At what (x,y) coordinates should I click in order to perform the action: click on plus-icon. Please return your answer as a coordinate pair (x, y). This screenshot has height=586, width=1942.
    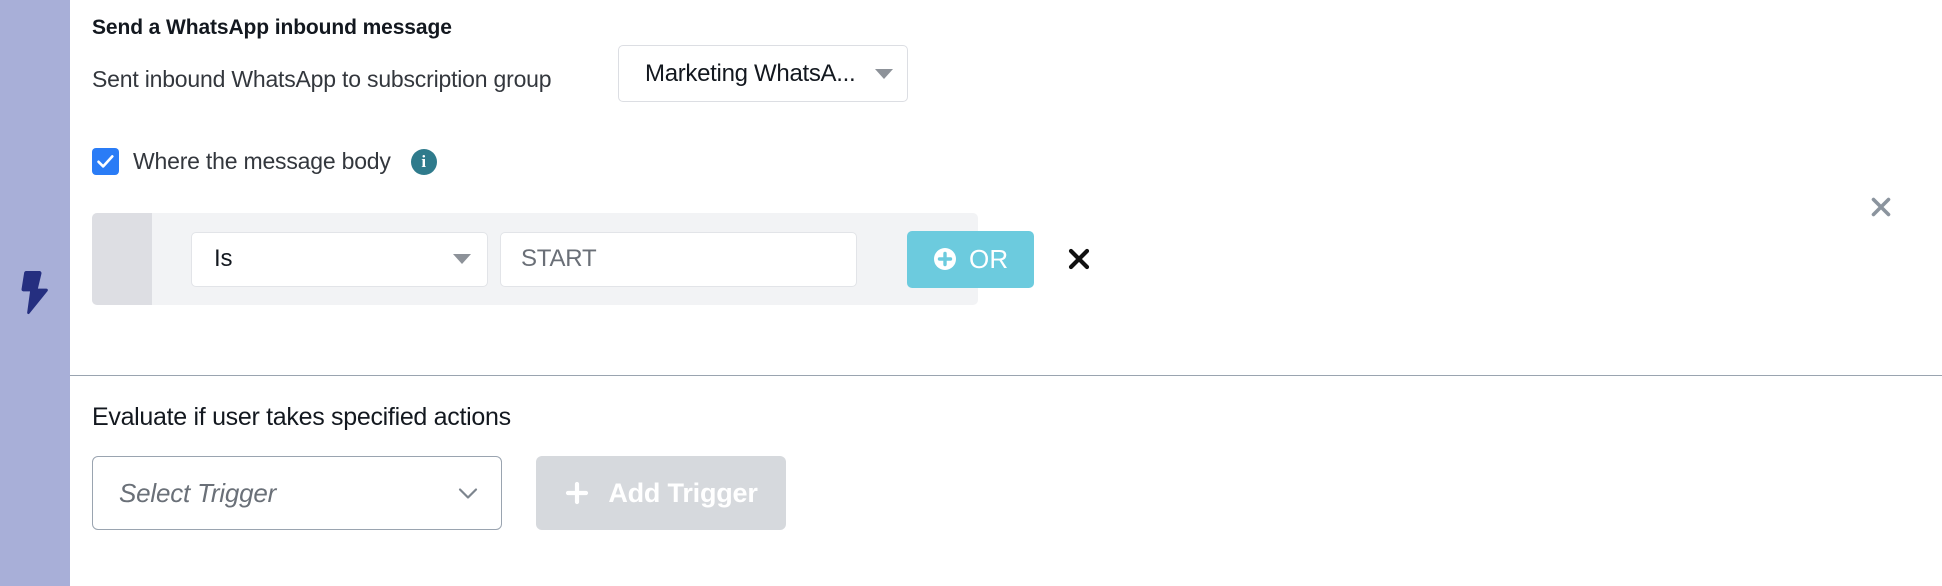
    Looking at the image, I should click on (577, 493).